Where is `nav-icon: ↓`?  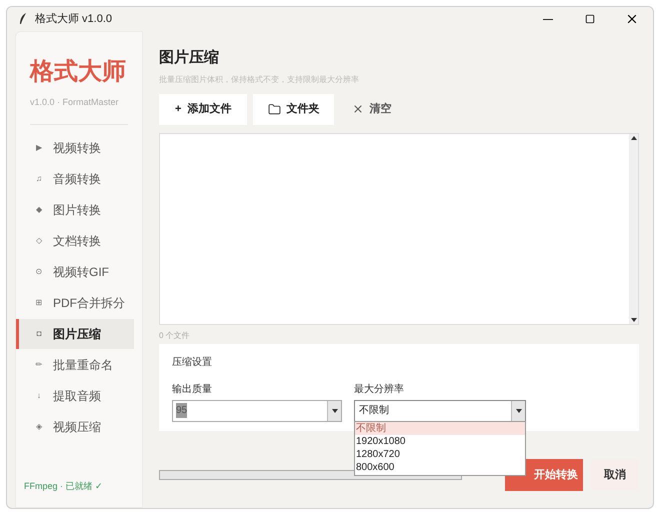 nav-icon: ↓ is located at coordinates (39, 396).